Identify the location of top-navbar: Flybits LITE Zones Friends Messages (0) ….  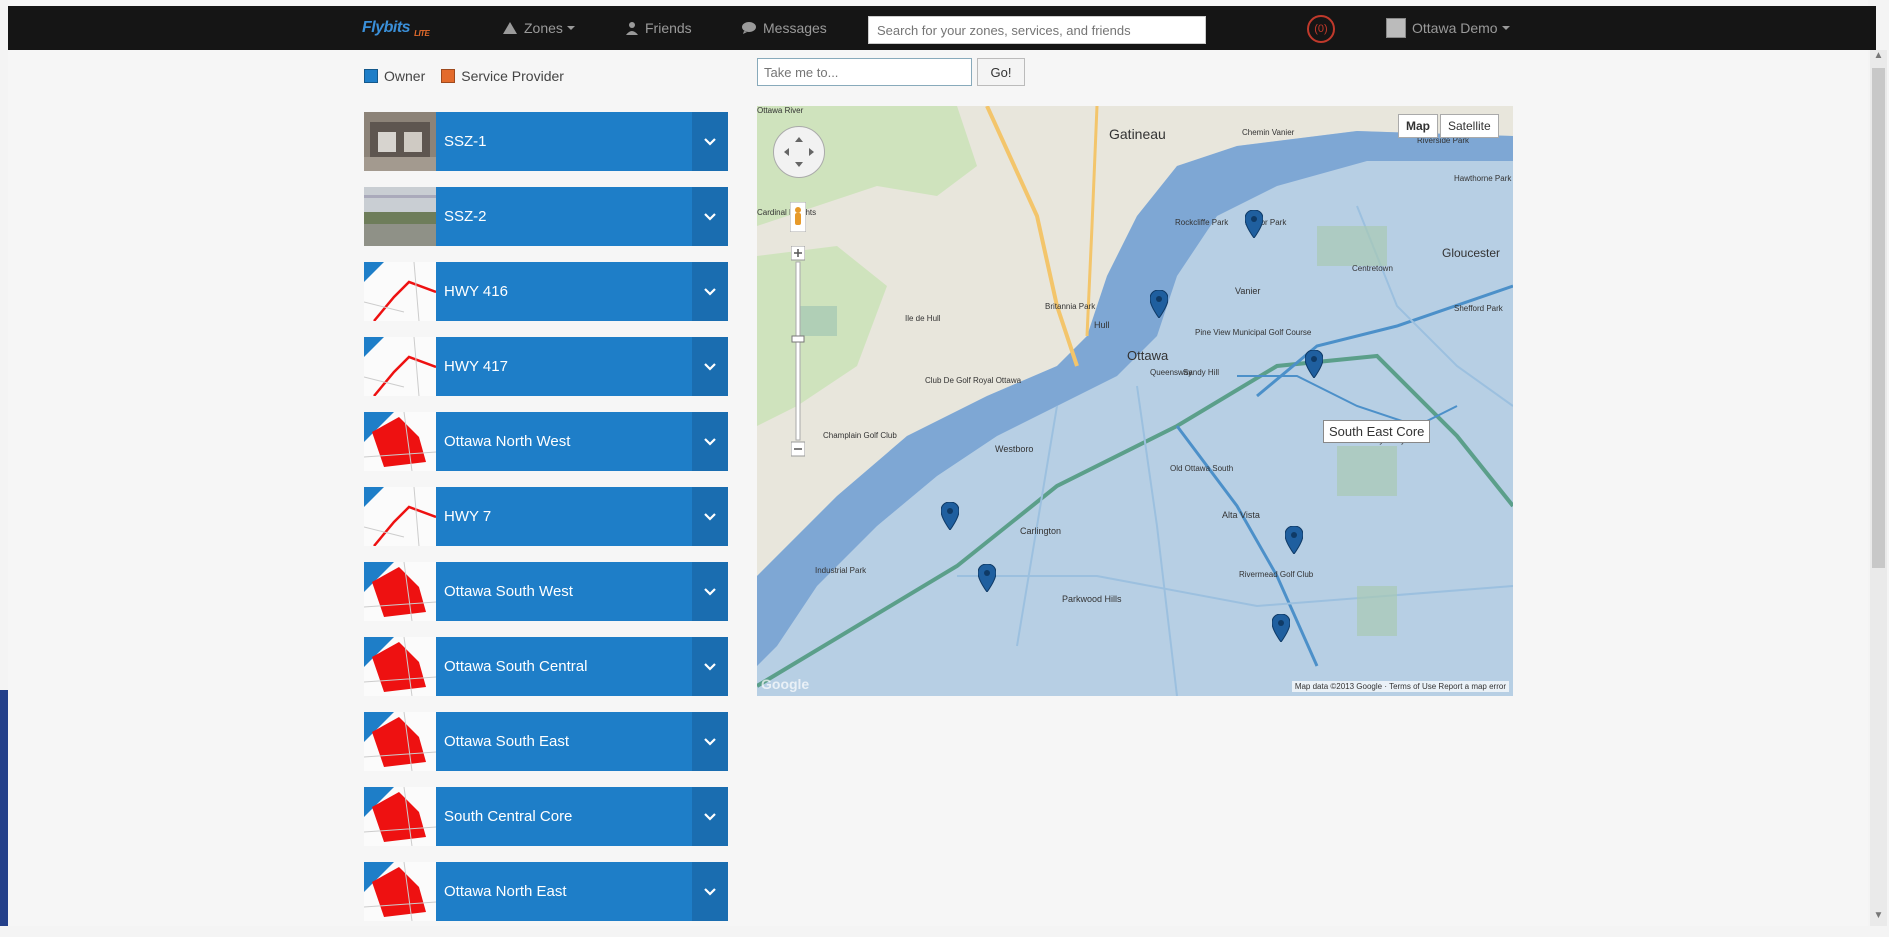
(942, 28).